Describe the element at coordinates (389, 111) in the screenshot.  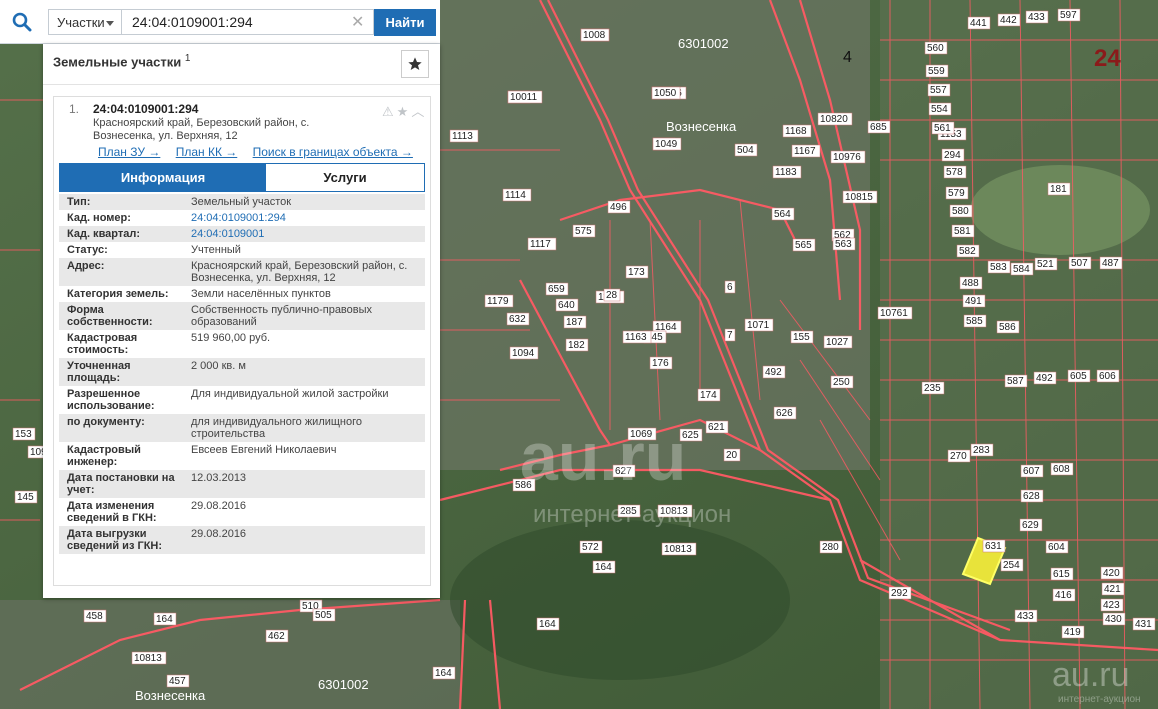
I see `warning-icon: ⚠` at that location.